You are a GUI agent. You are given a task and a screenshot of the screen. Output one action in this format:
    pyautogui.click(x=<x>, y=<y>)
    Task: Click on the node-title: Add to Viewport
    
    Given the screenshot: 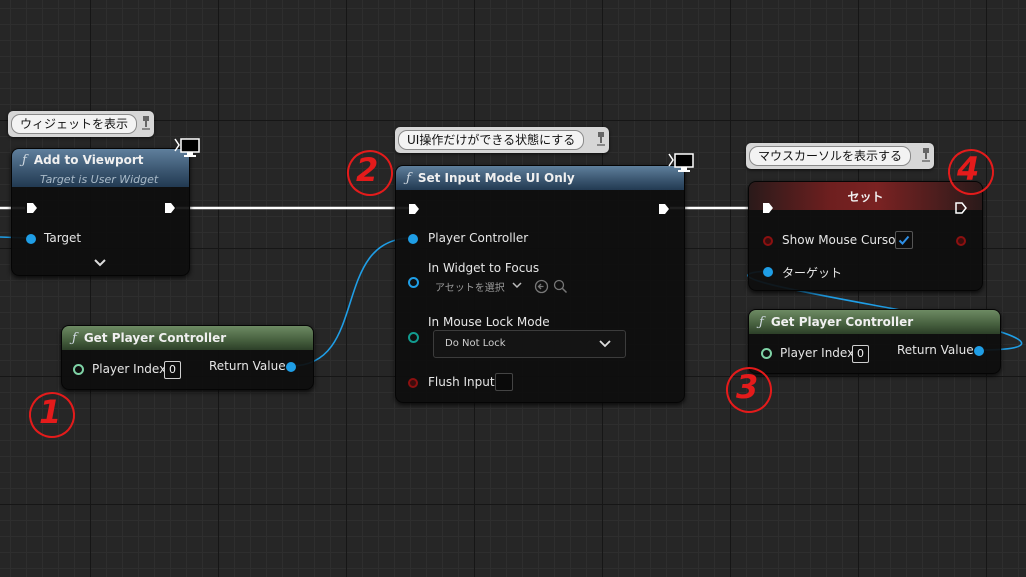 What is the action you would take?
    pyautogui.click(x=88, y=160)
    